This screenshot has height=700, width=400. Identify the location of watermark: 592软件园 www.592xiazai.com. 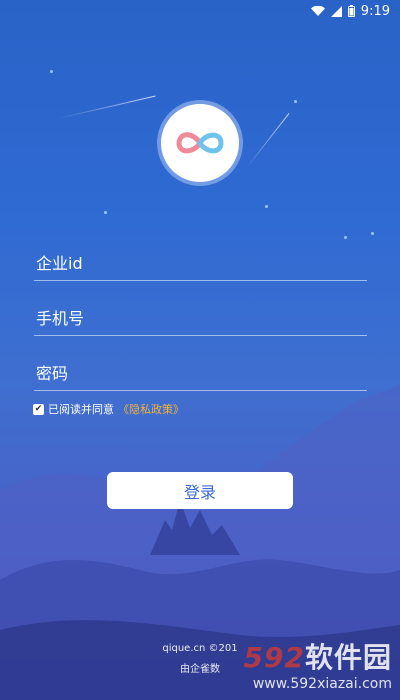
(318, 664).